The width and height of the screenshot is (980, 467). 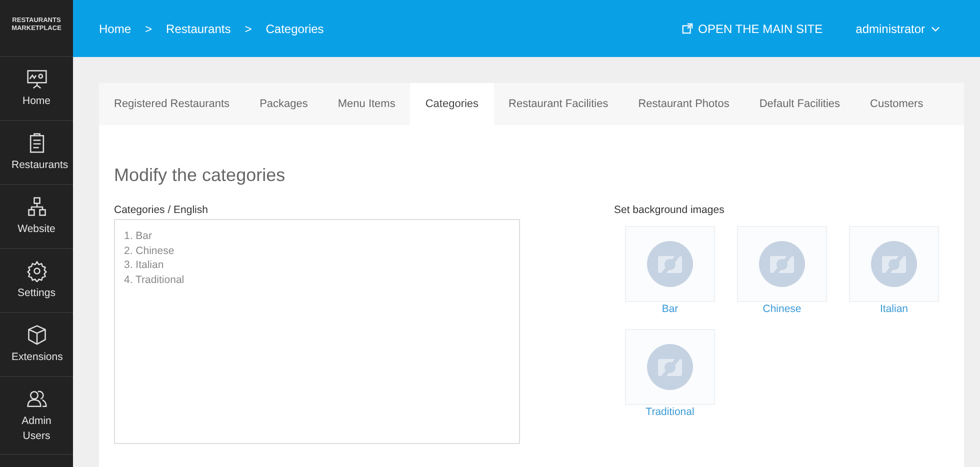 I want to click on tab: Restaurant Facilities, so click(x=559, y=104).